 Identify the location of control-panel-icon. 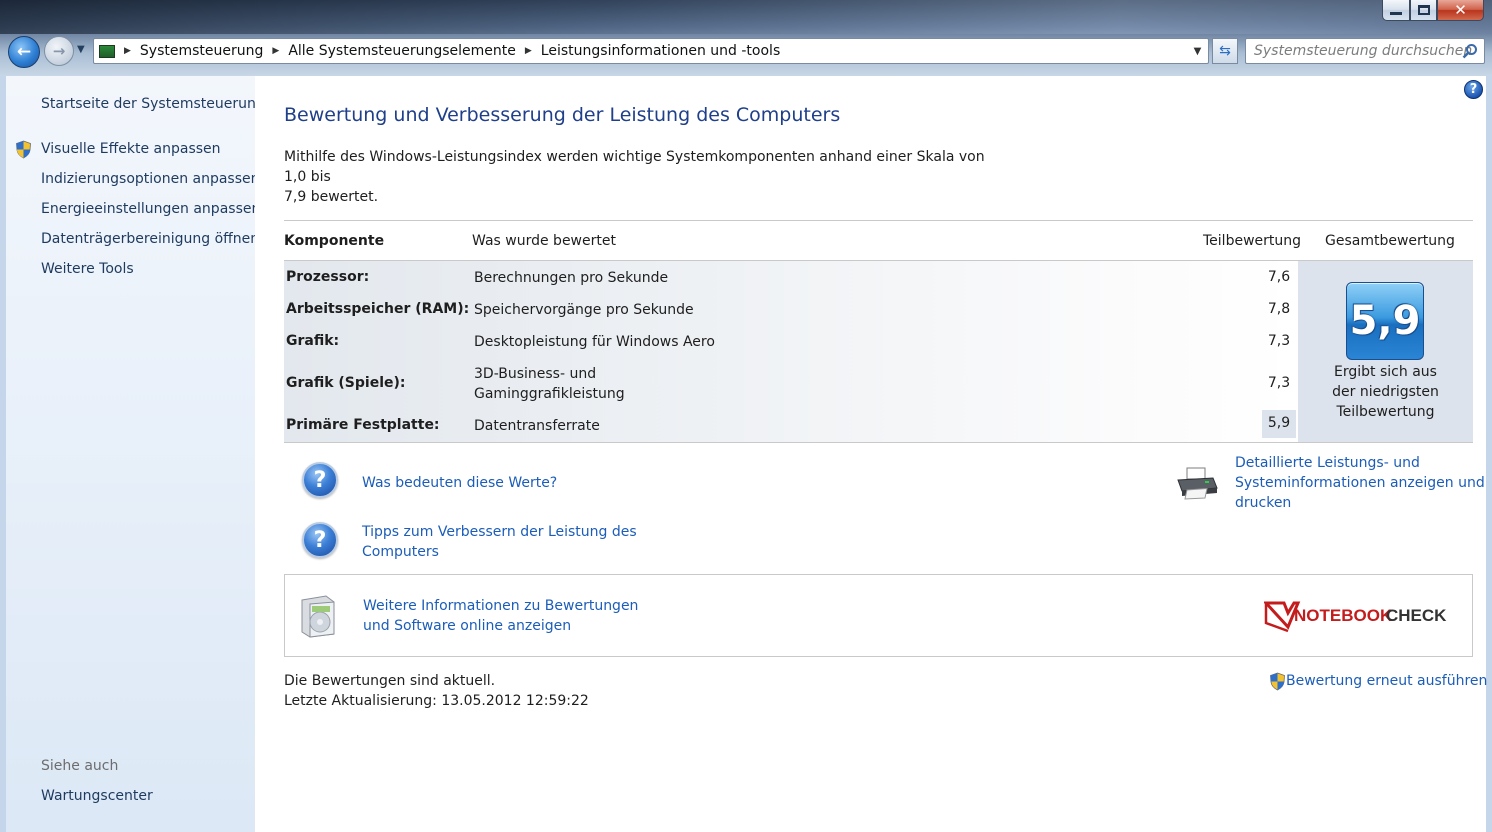
(107, 51).